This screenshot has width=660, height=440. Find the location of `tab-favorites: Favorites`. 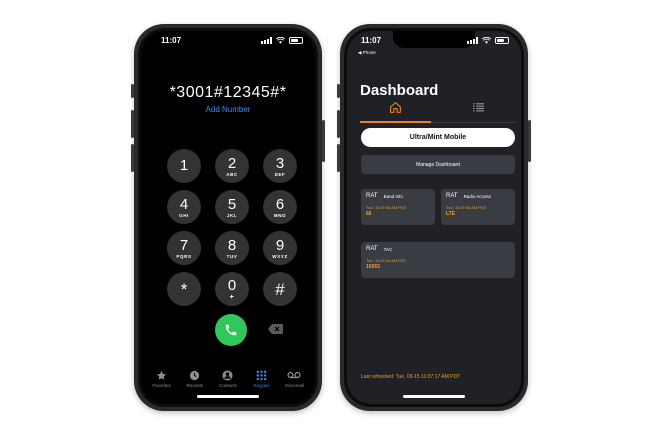

tab-favorites: Favorites is located at coordinates (162, 378).